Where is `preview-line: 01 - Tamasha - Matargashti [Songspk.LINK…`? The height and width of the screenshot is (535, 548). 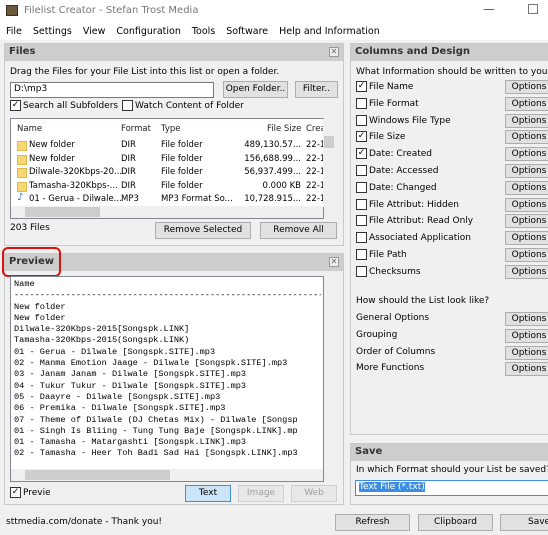 preview-line: 01 - Tamasha - Matargashti [Songspk.LINK… is located at coordinates (130, 442).